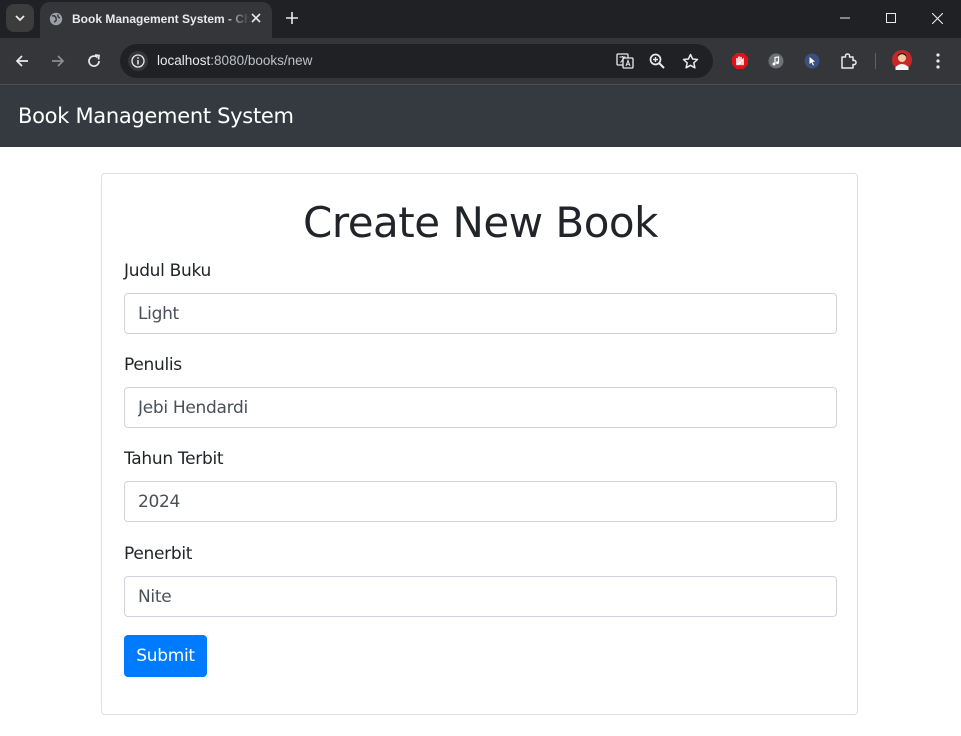 This screenshot has width=961, height=736. I want to click on maximize-button, so click(891, 18).